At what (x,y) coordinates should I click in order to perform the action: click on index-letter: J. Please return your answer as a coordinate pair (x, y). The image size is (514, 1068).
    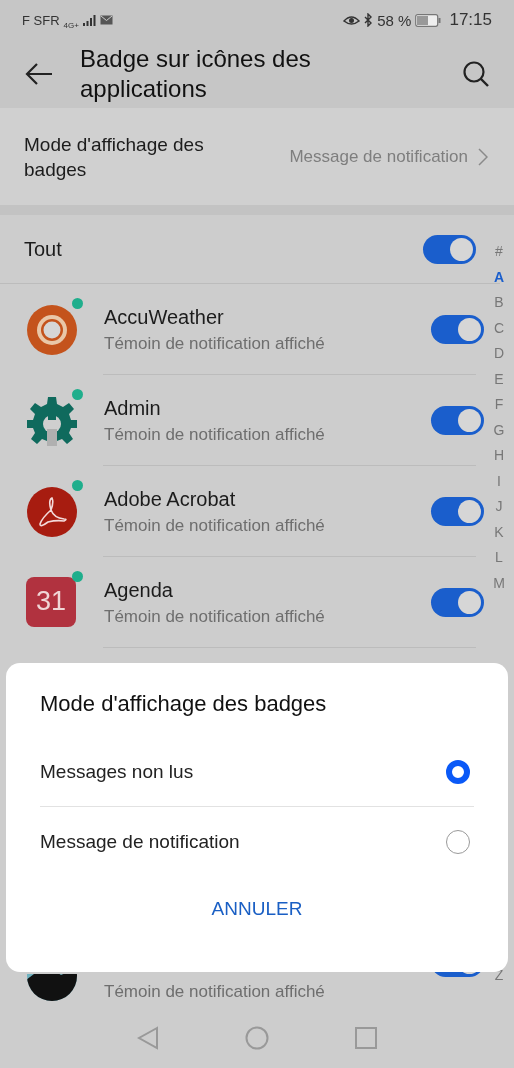
    Looking at the image, I should click on (499, 507).